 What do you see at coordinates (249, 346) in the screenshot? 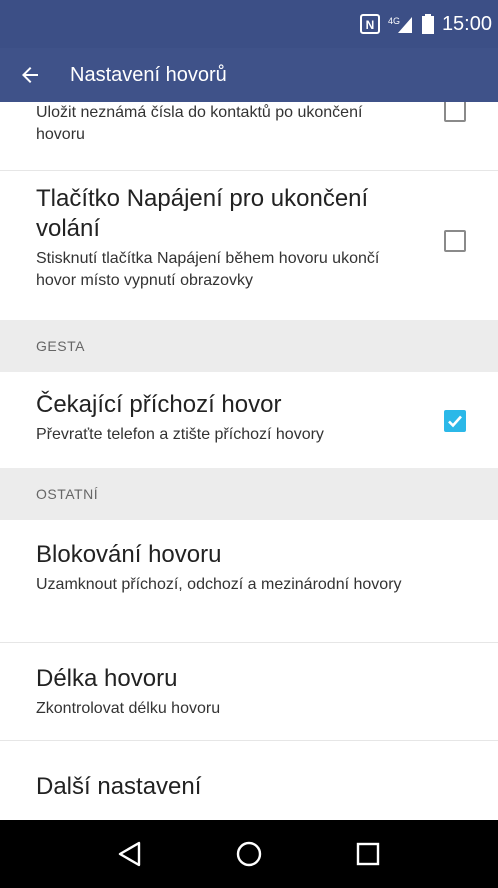
I see `section-header-gestures: GESTA` at bounding box center [249, 346].